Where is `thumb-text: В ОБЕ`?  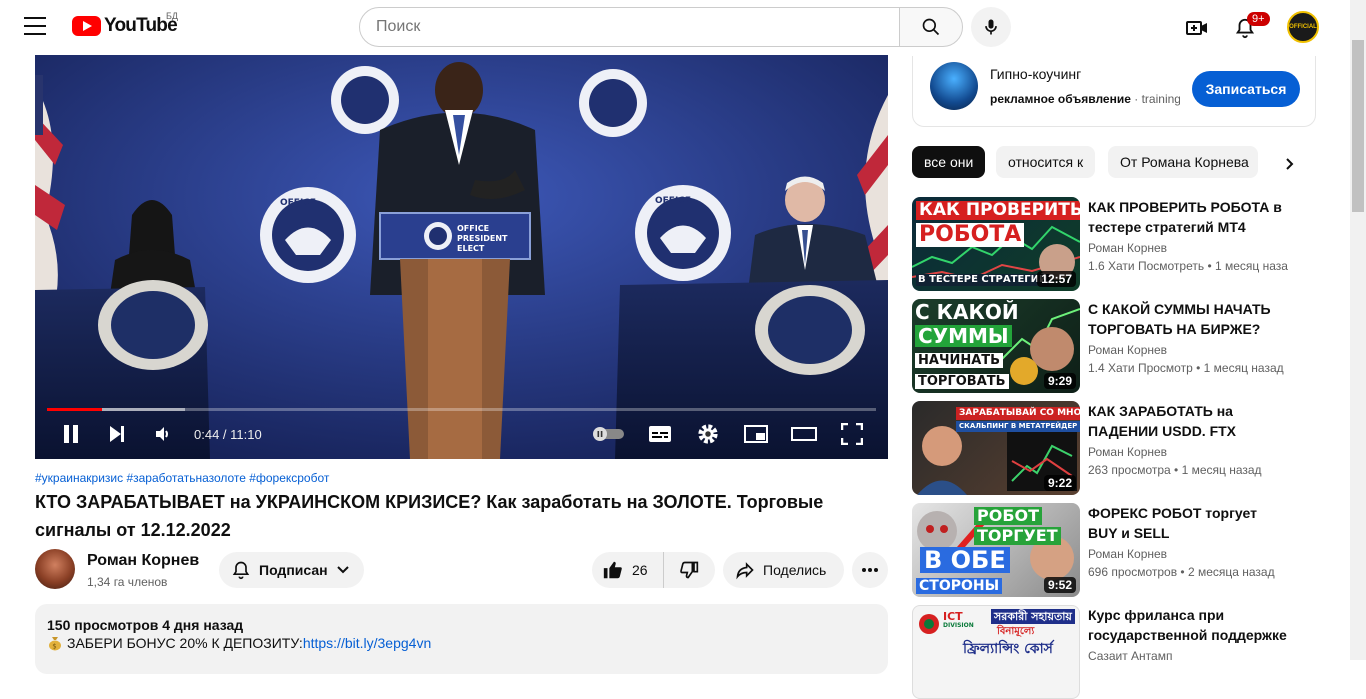
thumb-text: В ОБЕ is located at coordinates (965, 560).